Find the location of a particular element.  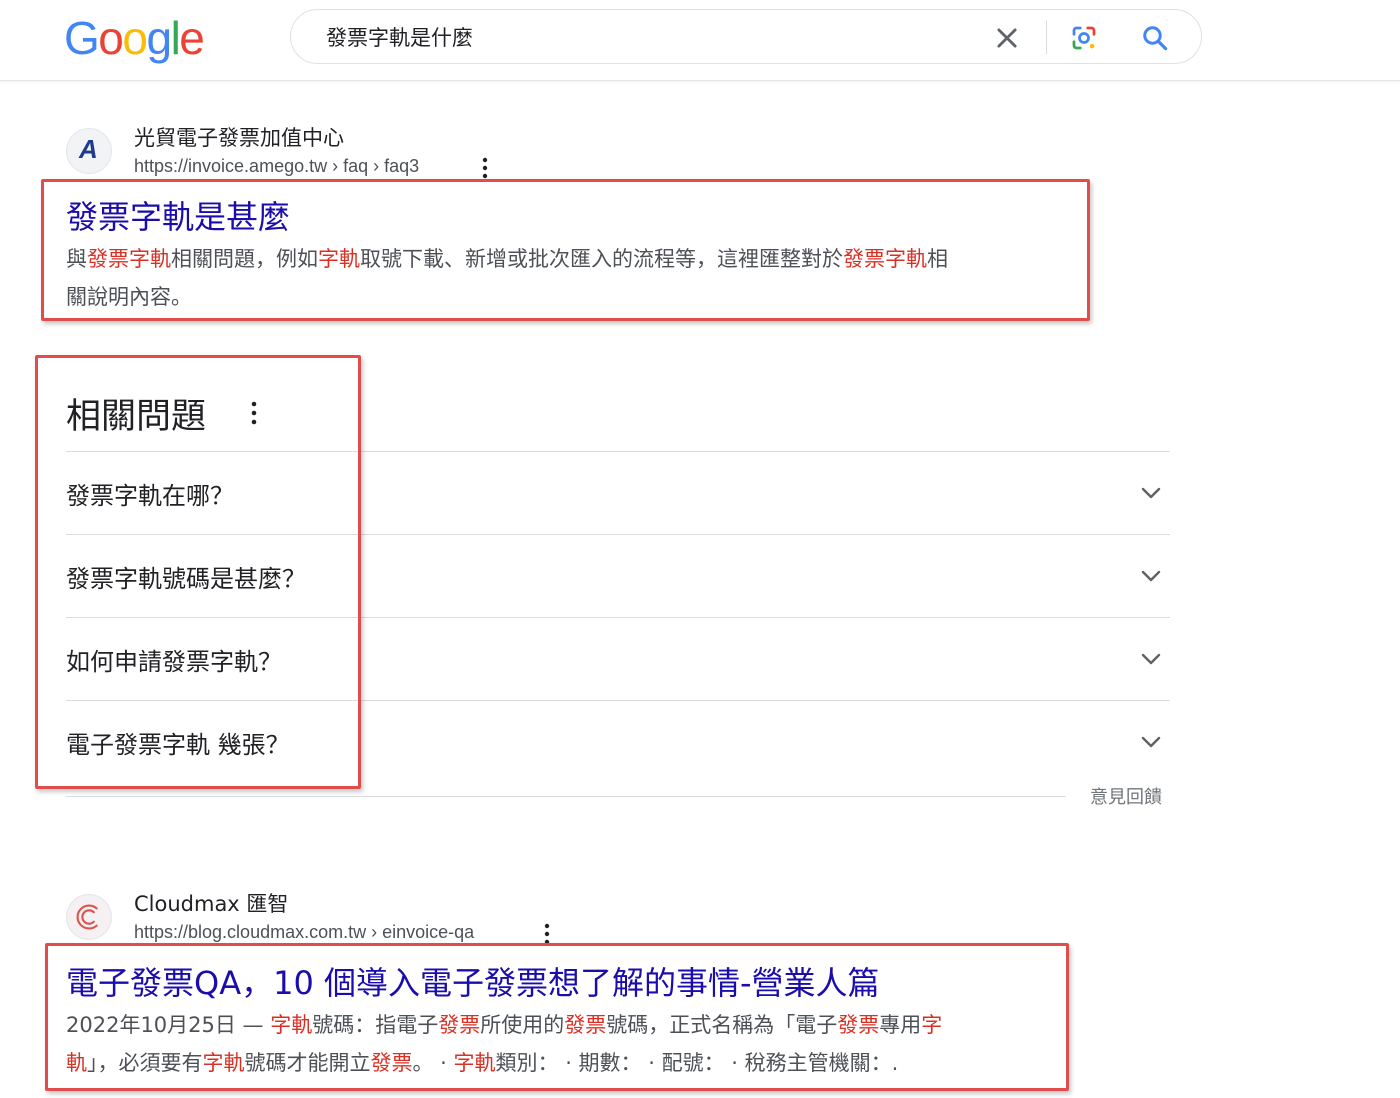

header-bar: Google is located at coordinates (700, 40).